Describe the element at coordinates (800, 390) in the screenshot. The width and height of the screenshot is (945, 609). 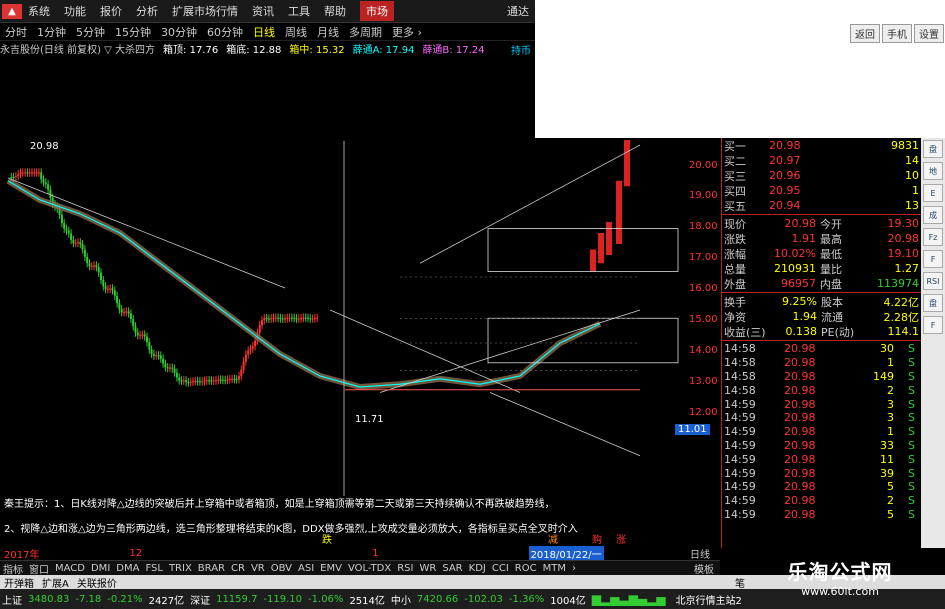
I see `tick-price: 20.98` at that location.